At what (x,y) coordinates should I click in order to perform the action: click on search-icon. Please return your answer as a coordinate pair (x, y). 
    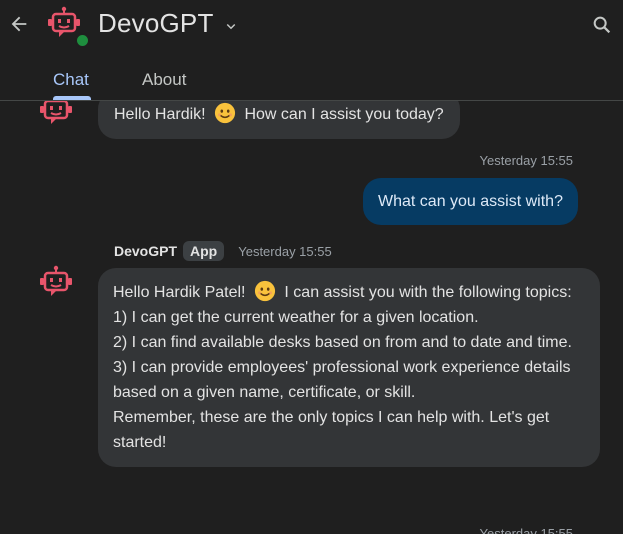
    Looking at the image, I should click on (602, 25).